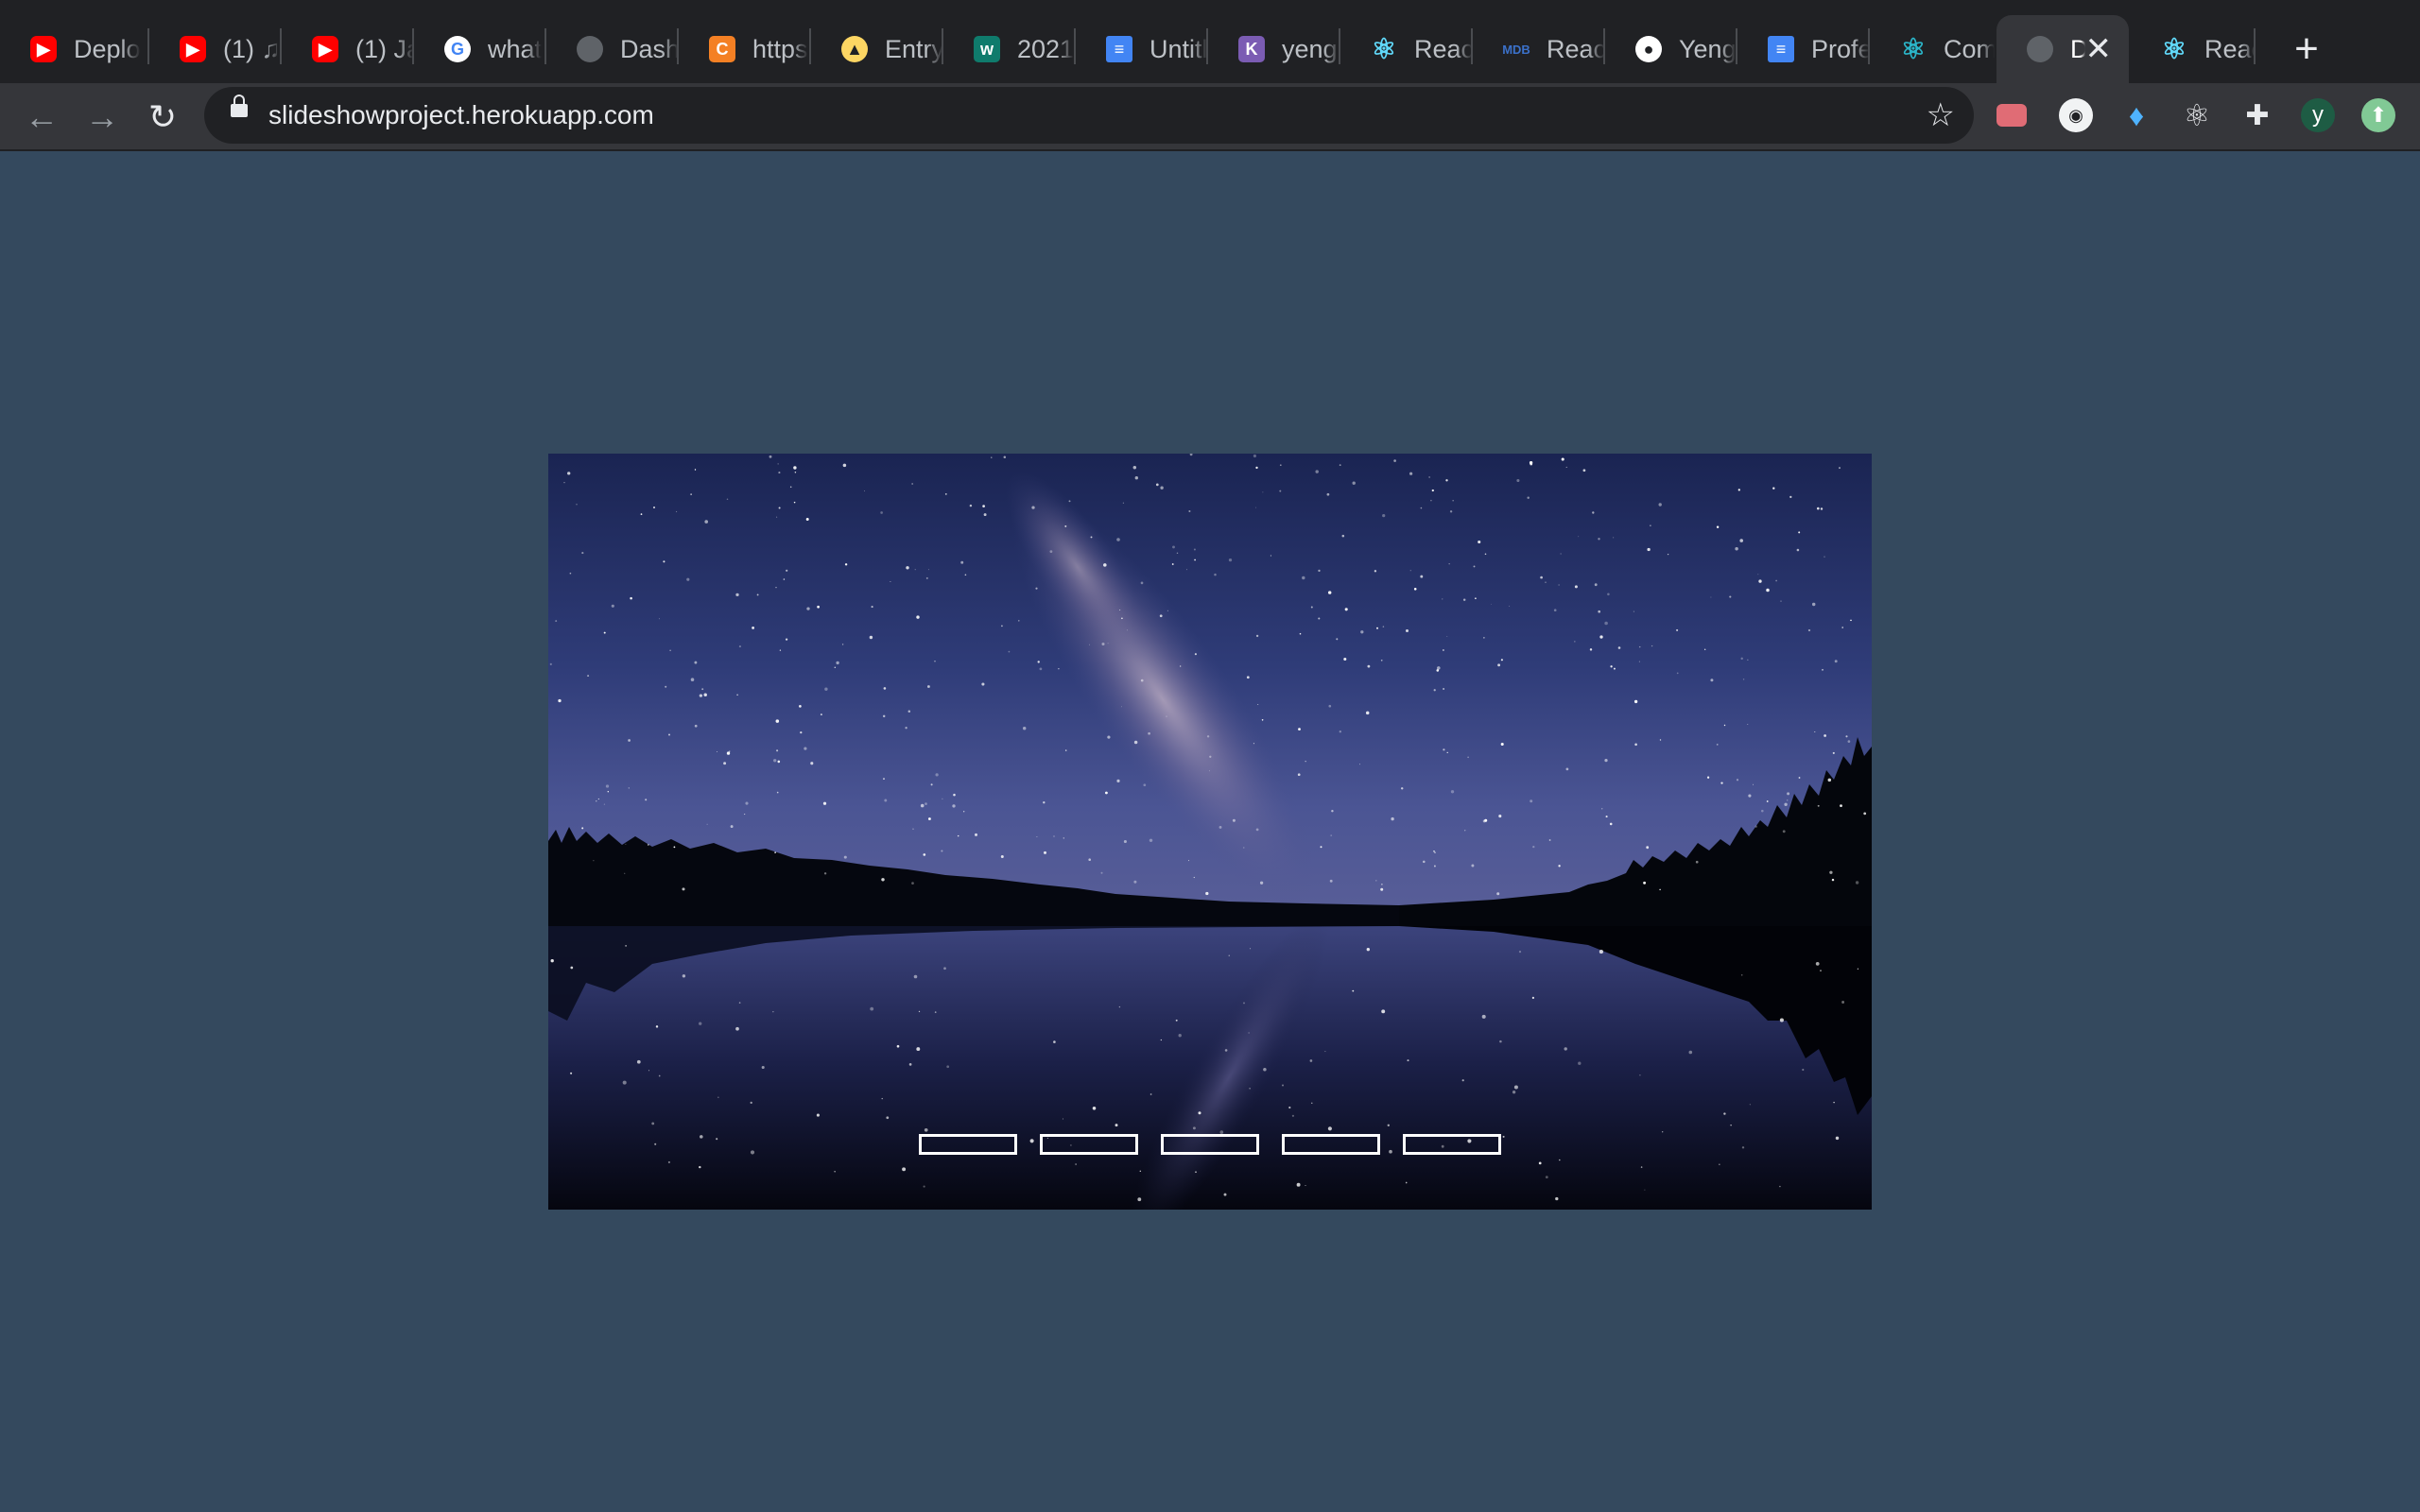 The height and width of the screenshot is (1512, 2420). Describe the element at coordinates (987, 49) in the screenshot. I see `w-icon: w` at that location.